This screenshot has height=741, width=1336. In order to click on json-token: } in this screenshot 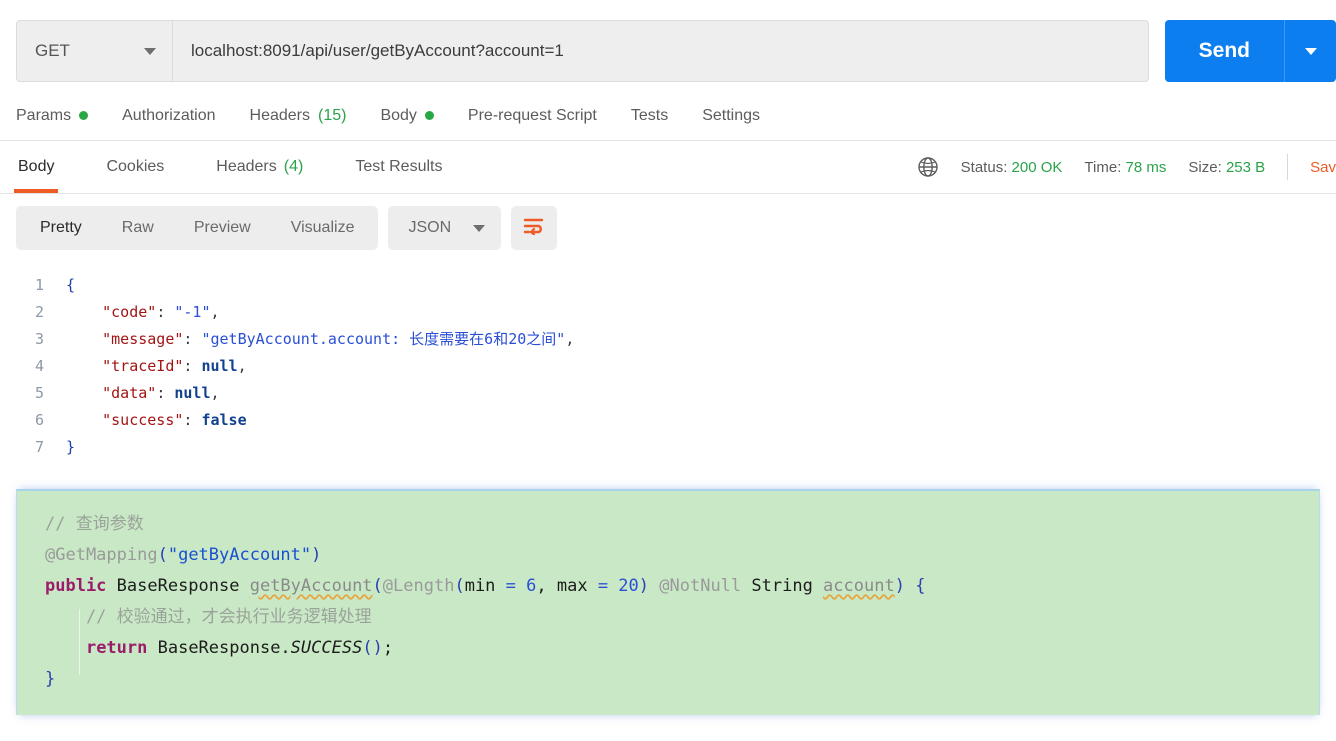, I will do `click(71, 447)`.